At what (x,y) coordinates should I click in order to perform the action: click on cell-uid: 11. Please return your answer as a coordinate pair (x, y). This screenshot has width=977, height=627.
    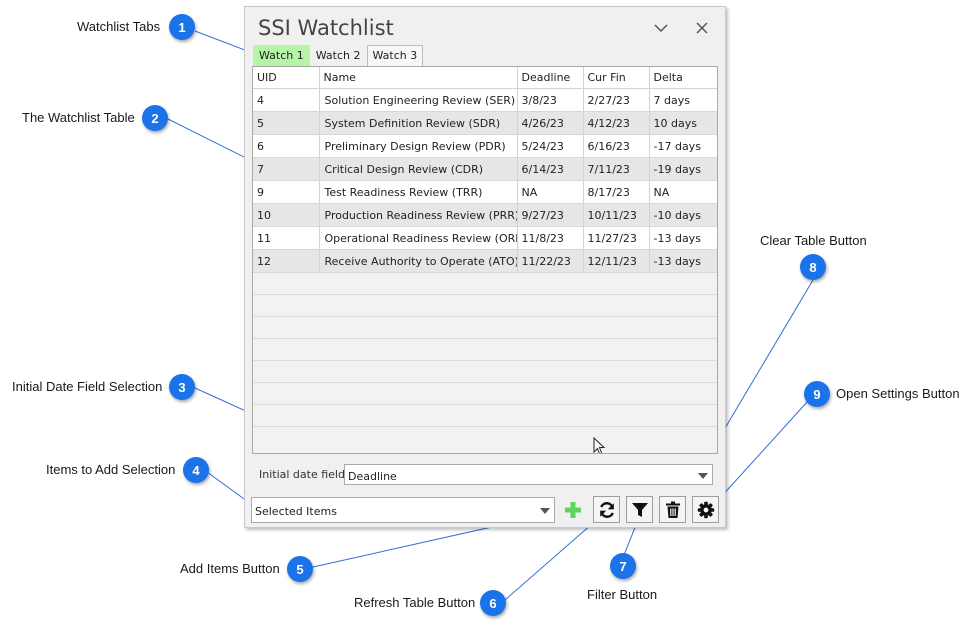
    Looking at the image, I should click on (286, 238).